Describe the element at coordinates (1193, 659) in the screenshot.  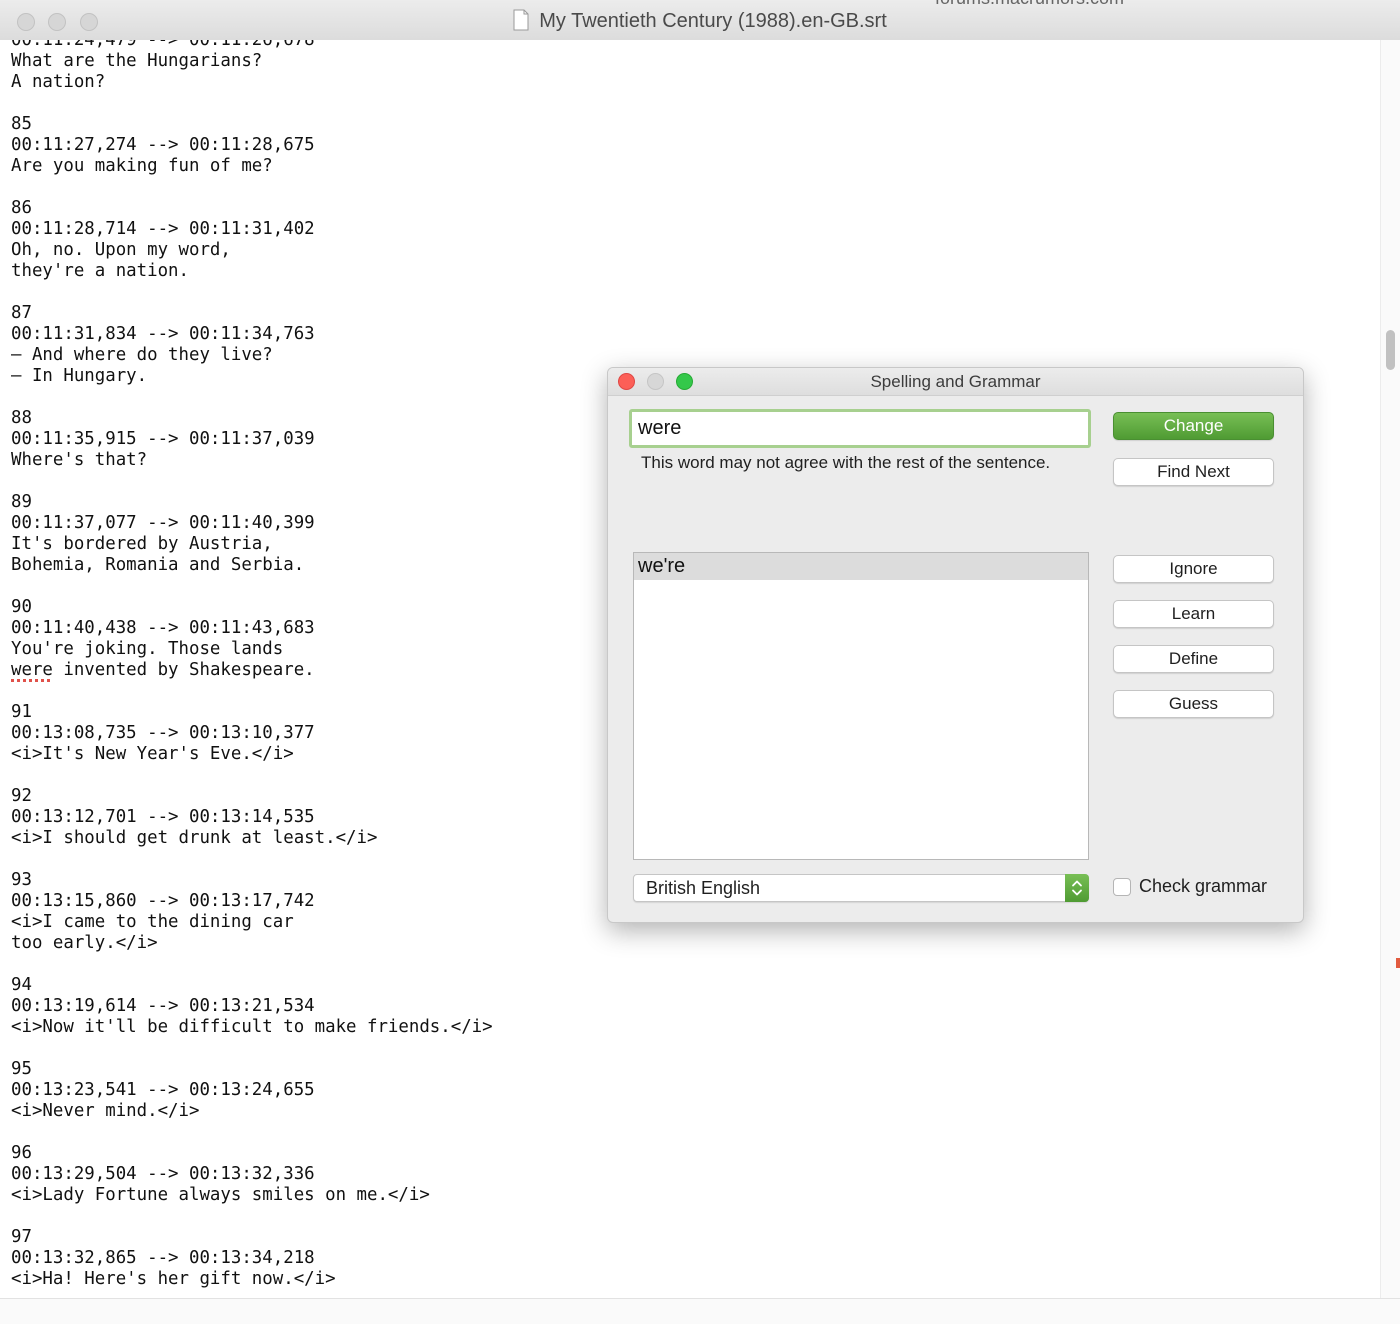
I see `define-button: Define` at that location.